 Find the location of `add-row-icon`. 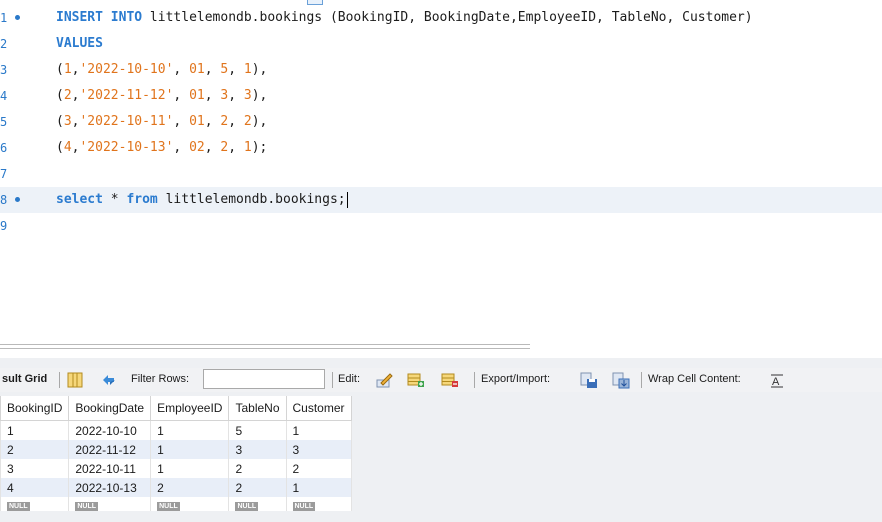

add-row-icon is located at coordinates (416, 380).